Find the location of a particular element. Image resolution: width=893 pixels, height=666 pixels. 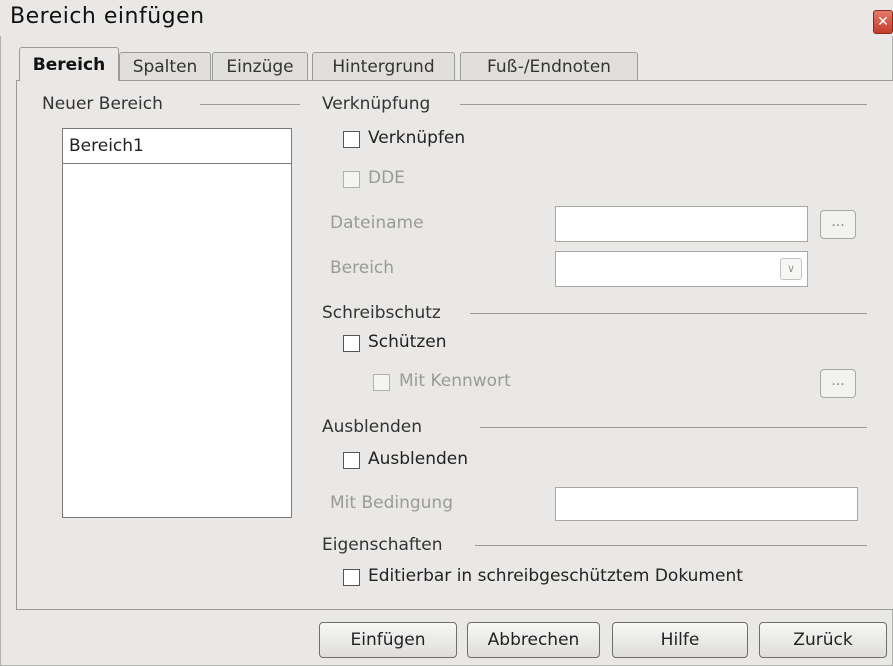

link-section-label: Bereich is located at coordinates (362, 268).